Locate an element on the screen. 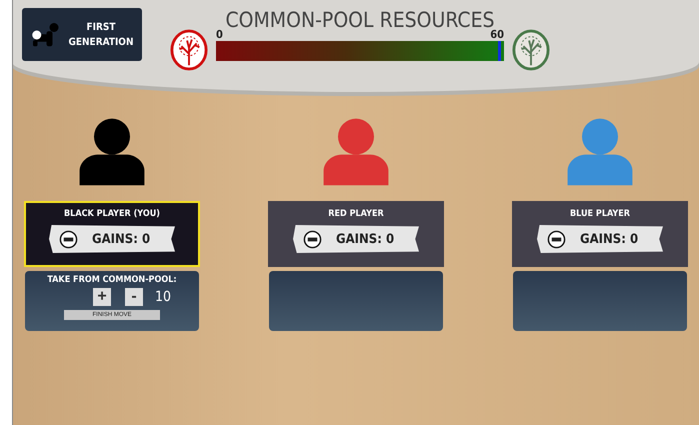 This screenshot has width=699, height=425. crawling-baby-icon is located at coordinates (45, 35).